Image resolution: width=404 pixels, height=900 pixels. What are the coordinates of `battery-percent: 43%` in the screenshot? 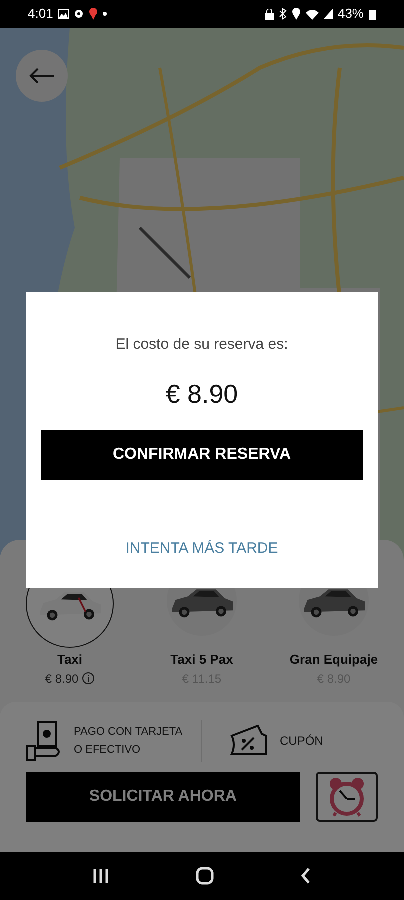 It's located at (351, 14).